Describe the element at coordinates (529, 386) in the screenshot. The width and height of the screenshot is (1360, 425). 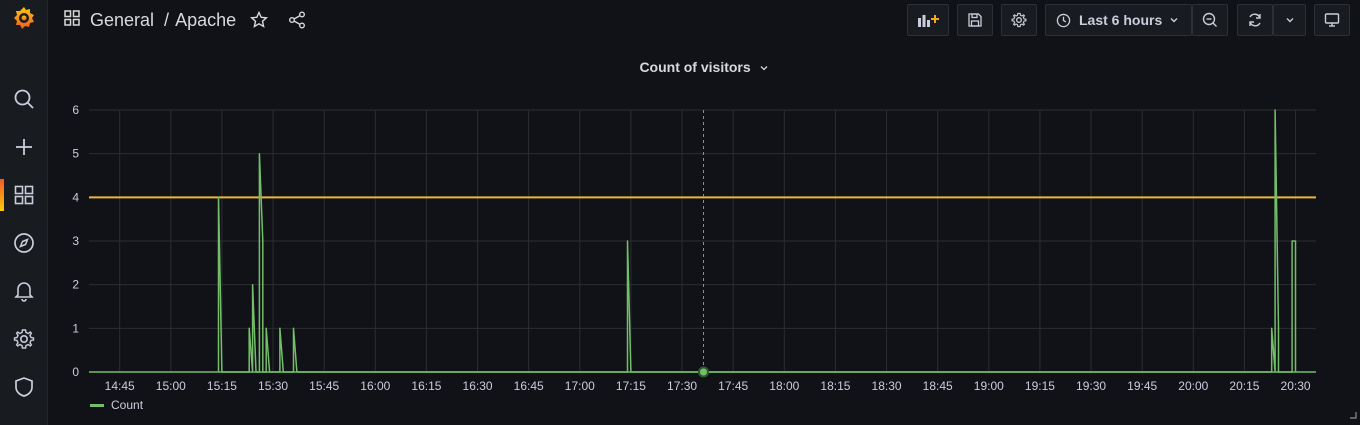
I see `x-tick-label: 16:45` at that location.